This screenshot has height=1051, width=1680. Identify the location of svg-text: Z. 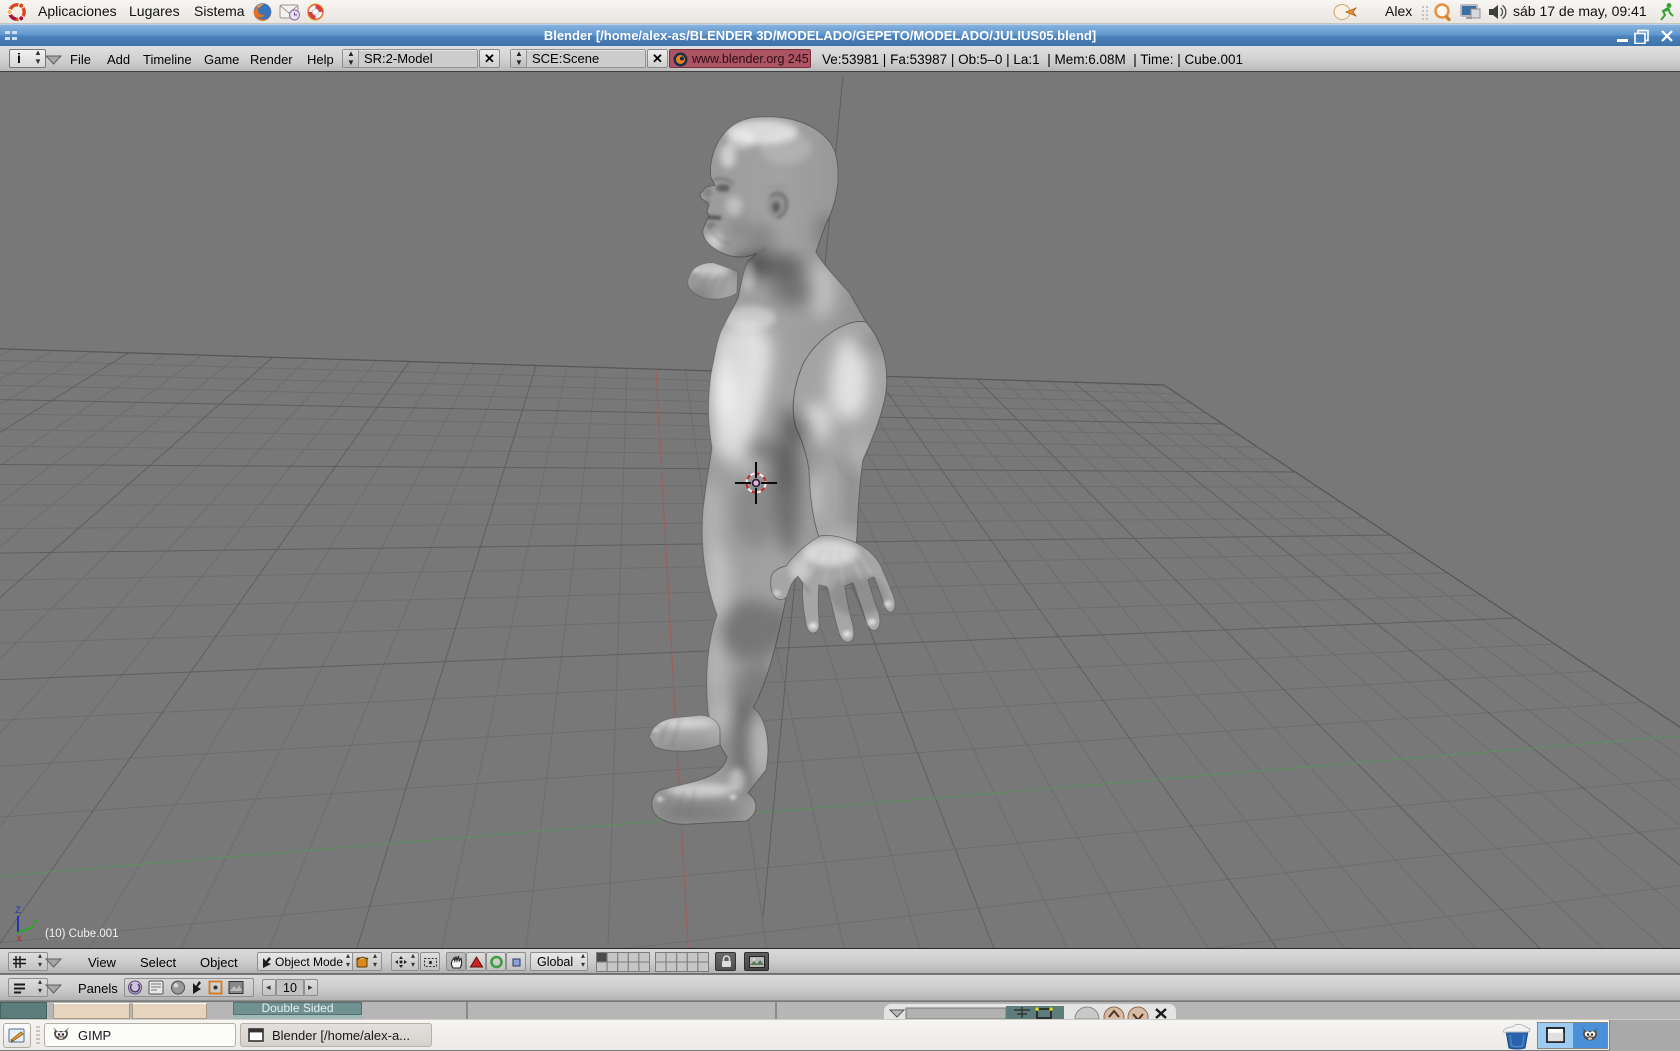
(18, 910).